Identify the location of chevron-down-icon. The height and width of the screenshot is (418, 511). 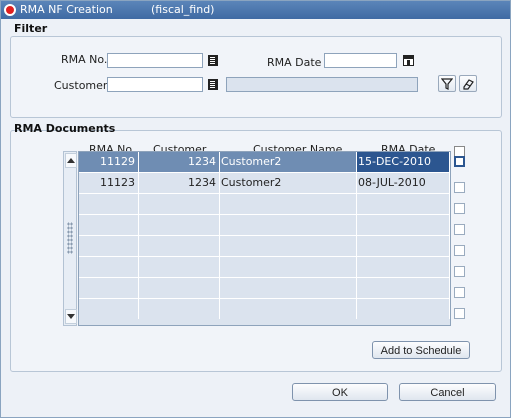
(71, 316).